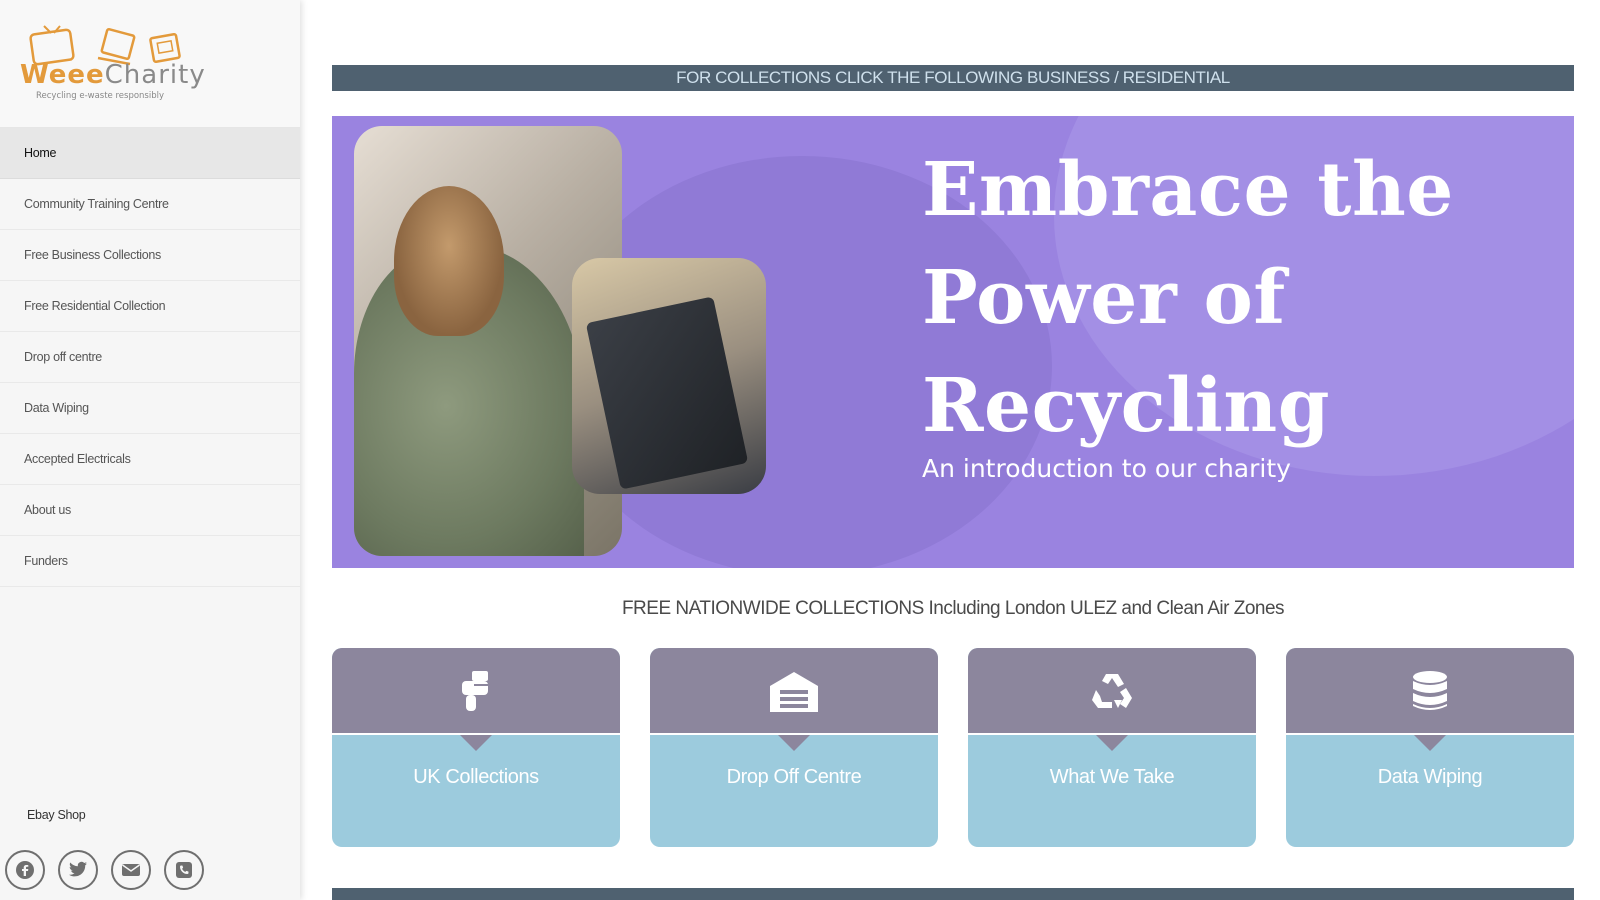  I want to click on twitter-icon, so click(78, 870).